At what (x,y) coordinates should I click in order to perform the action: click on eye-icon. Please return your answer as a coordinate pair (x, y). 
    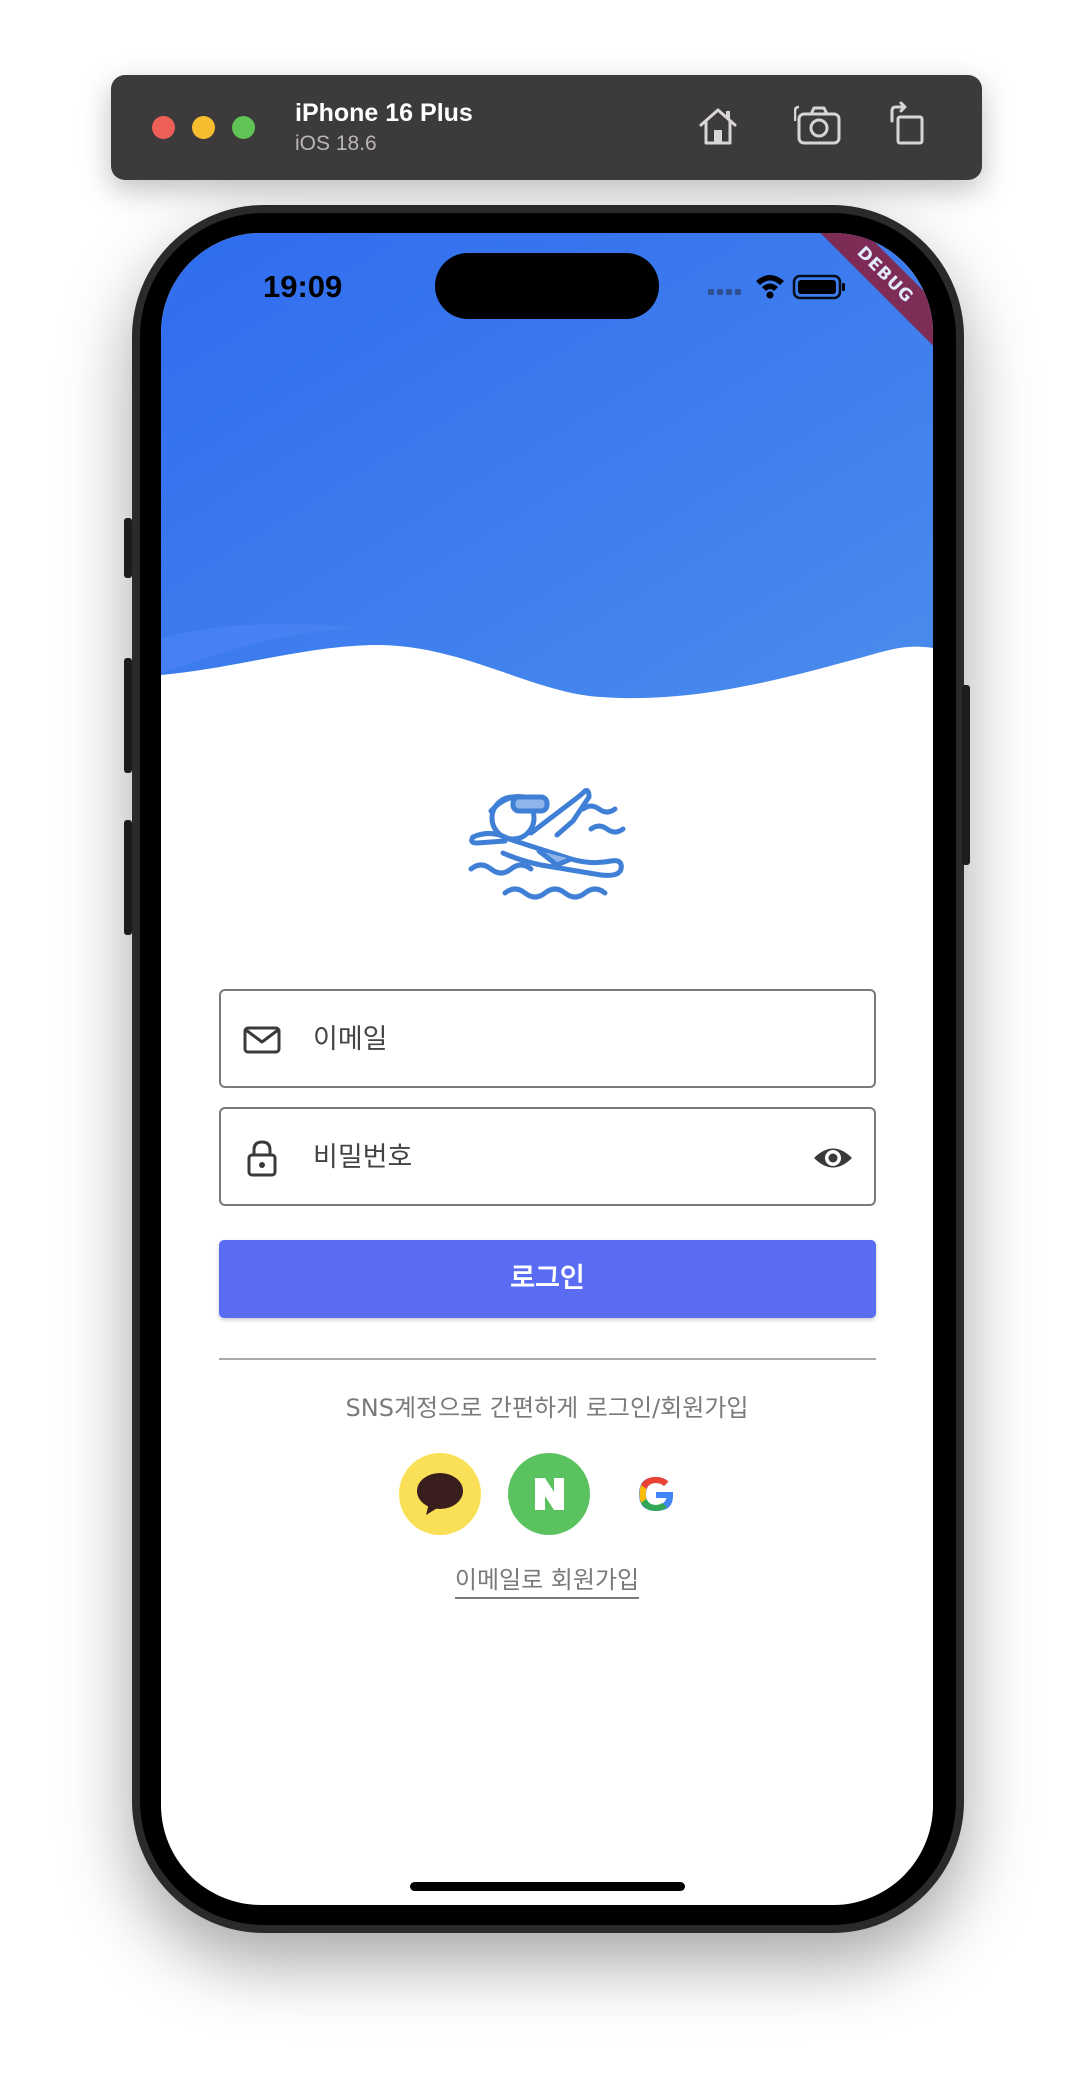
    Looking at the image, I should click on (833, 1158).